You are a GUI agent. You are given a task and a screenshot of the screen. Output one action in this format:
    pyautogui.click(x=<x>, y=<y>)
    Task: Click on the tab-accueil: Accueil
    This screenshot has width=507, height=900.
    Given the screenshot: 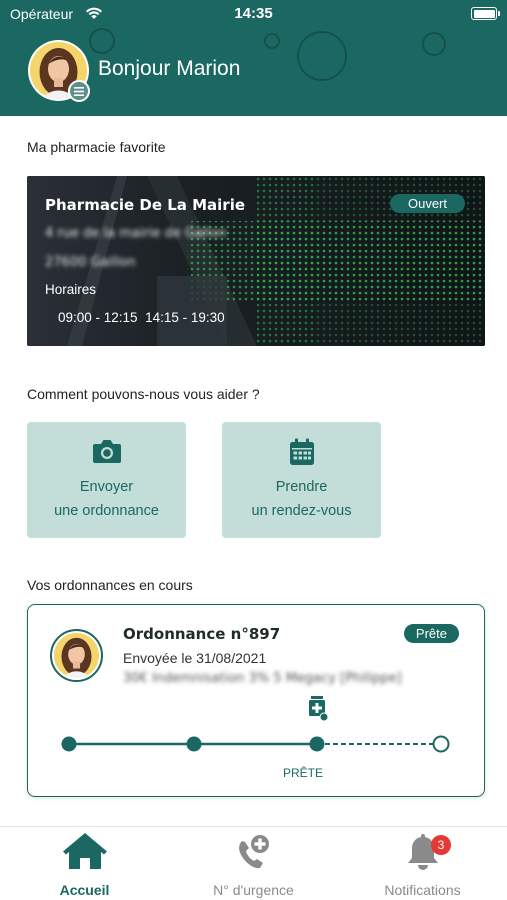 What is the action you would take?
    pyautogui.click(x=84, y=863)
    